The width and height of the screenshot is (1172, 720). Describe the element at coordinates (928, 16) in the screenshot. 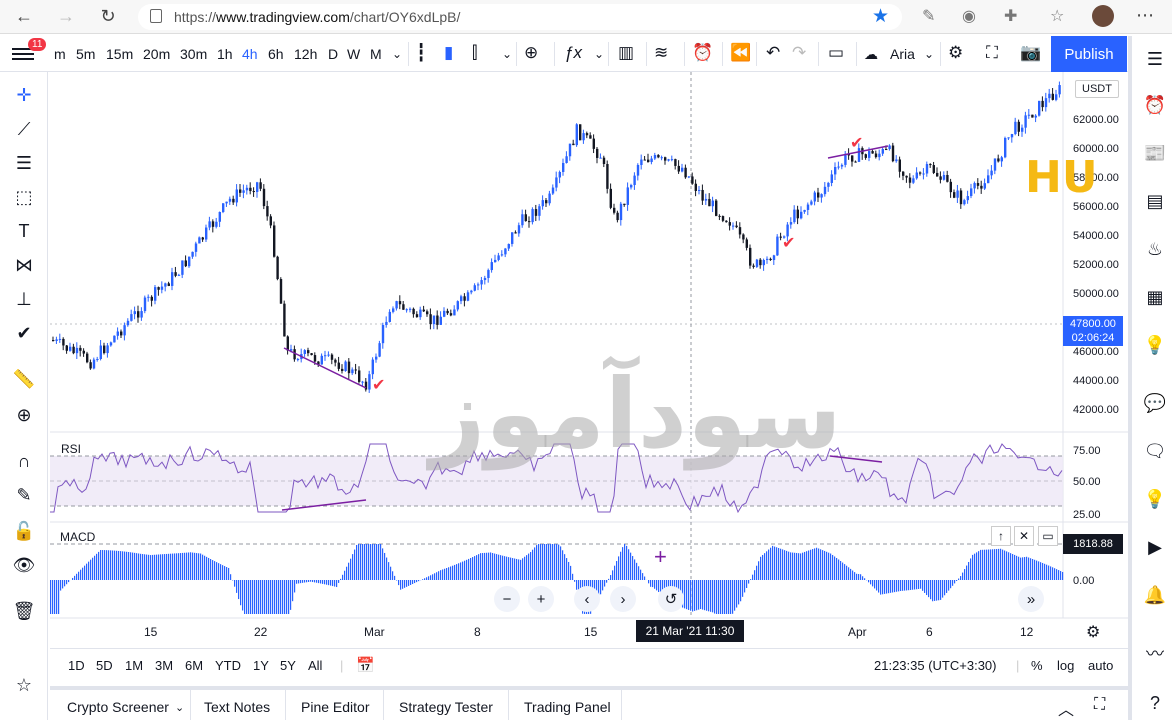

I see `pen-icon: ✎` at that location.